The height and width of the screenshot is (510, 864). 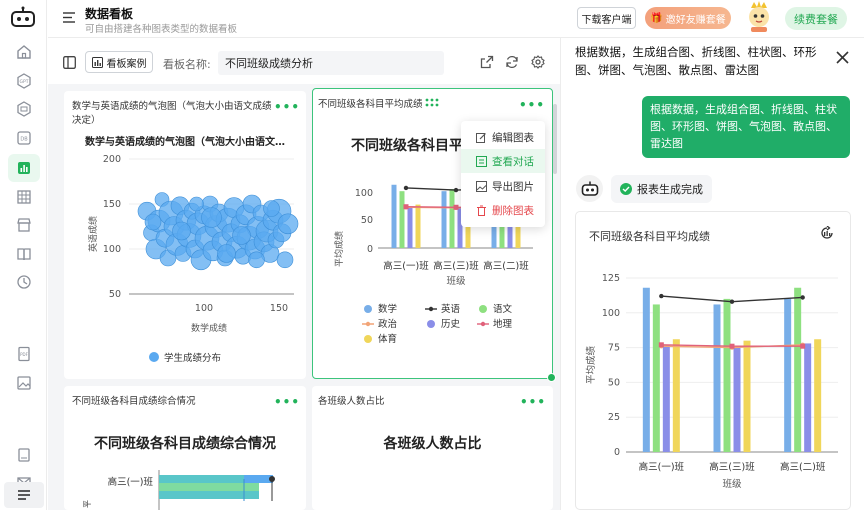 I want to click on close-icon, so click(x=842, y=57).